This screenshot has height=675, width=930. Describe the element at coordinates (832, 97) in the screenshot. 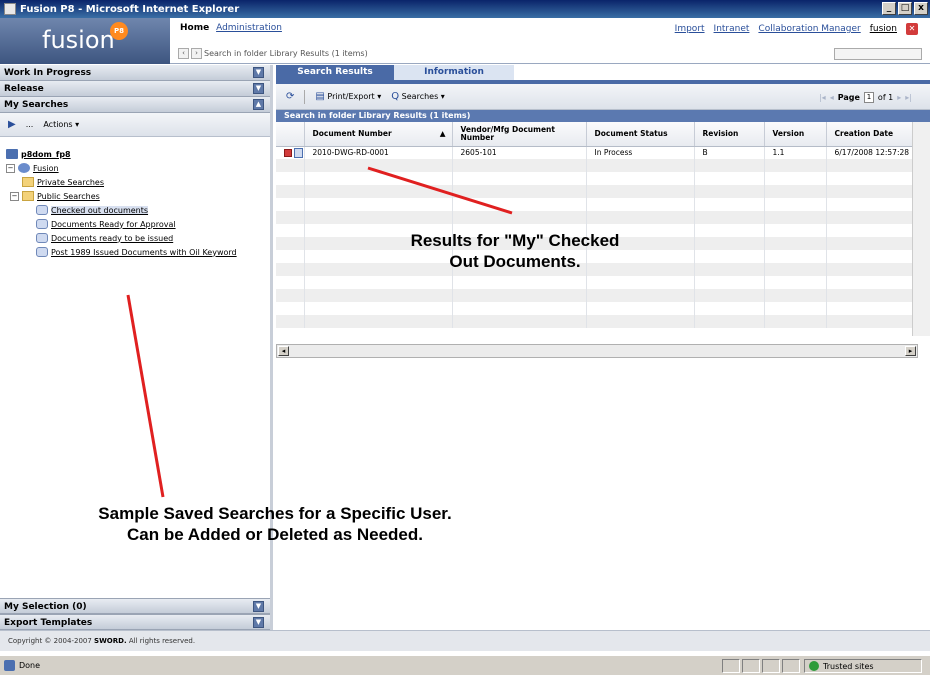

I see `prev-page-icon: ◂` at that location.